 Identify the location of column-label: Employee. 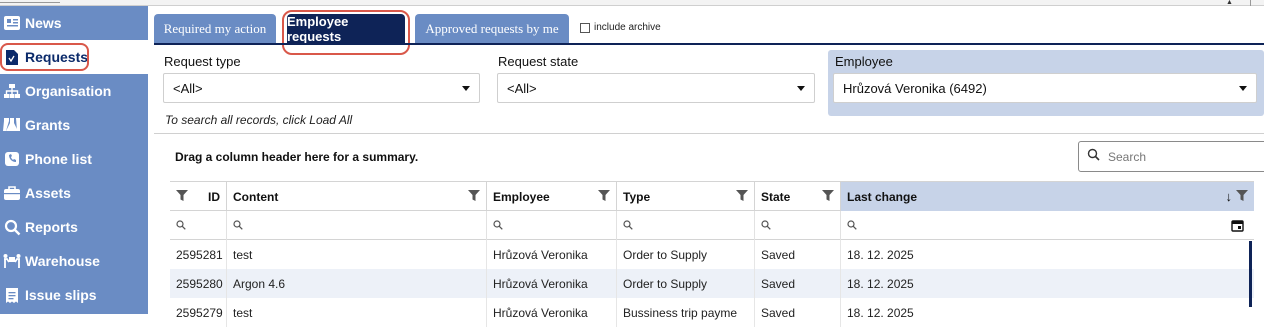
(521, 196).